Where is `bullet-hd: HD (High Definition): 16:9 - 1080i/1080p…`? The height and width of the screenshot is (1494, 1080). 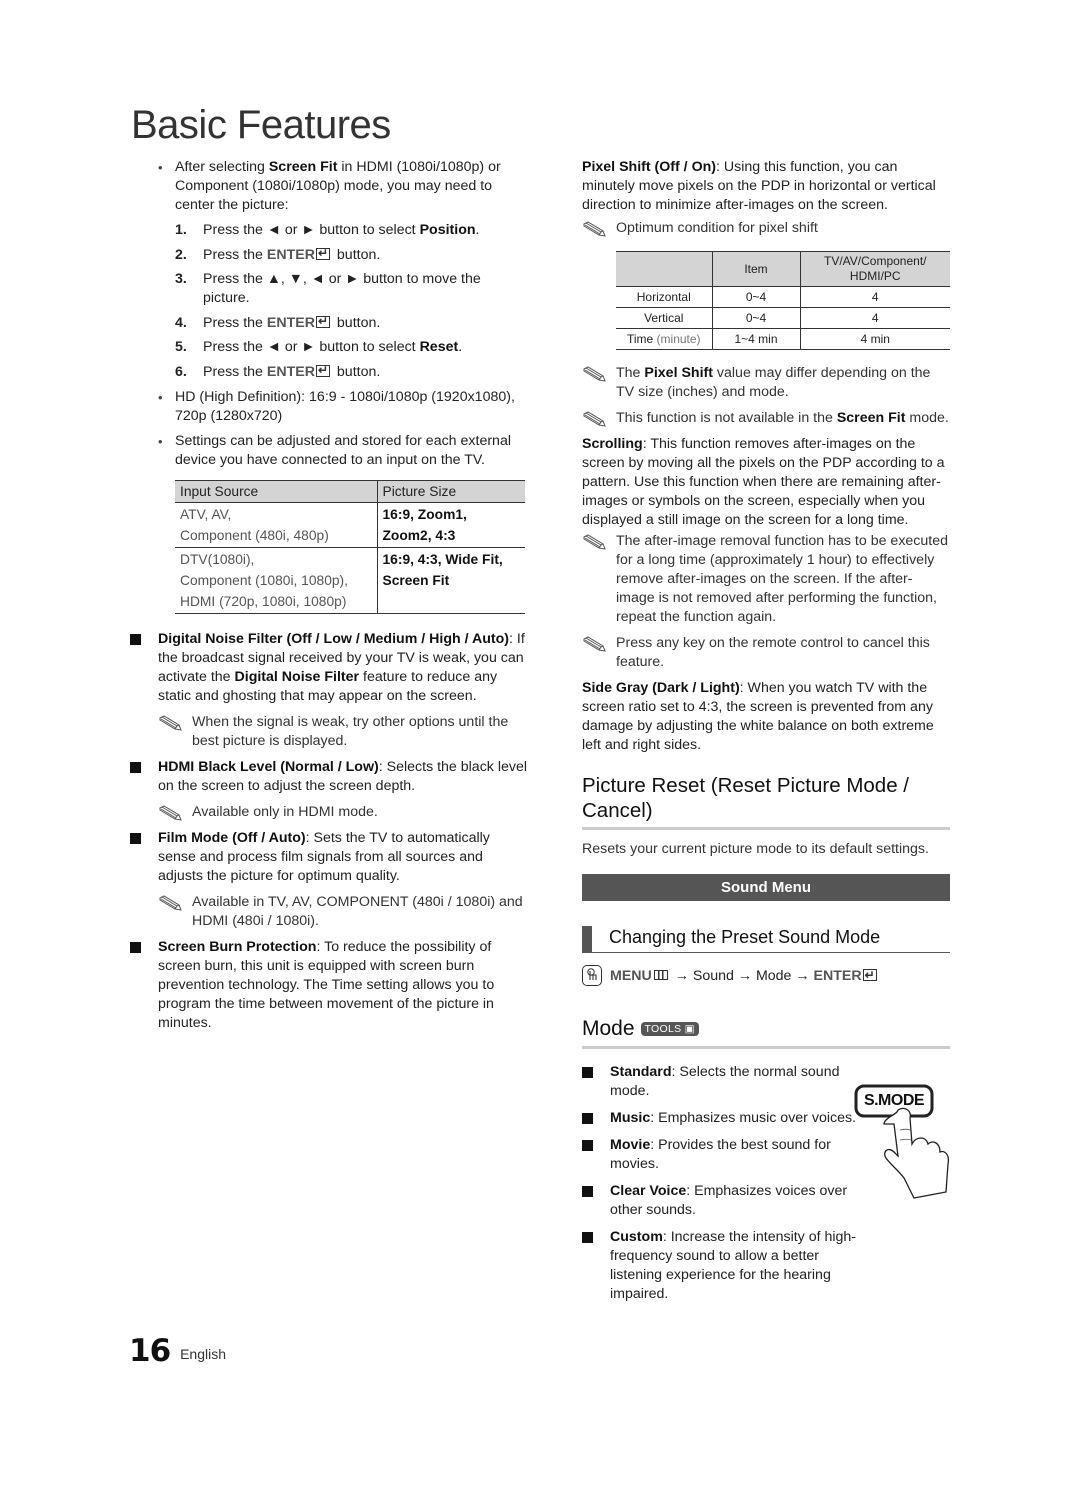 bullet-hd: HD (High Definition): 16:9 - 1080i/1080p… is located at coordinates (344, 407).